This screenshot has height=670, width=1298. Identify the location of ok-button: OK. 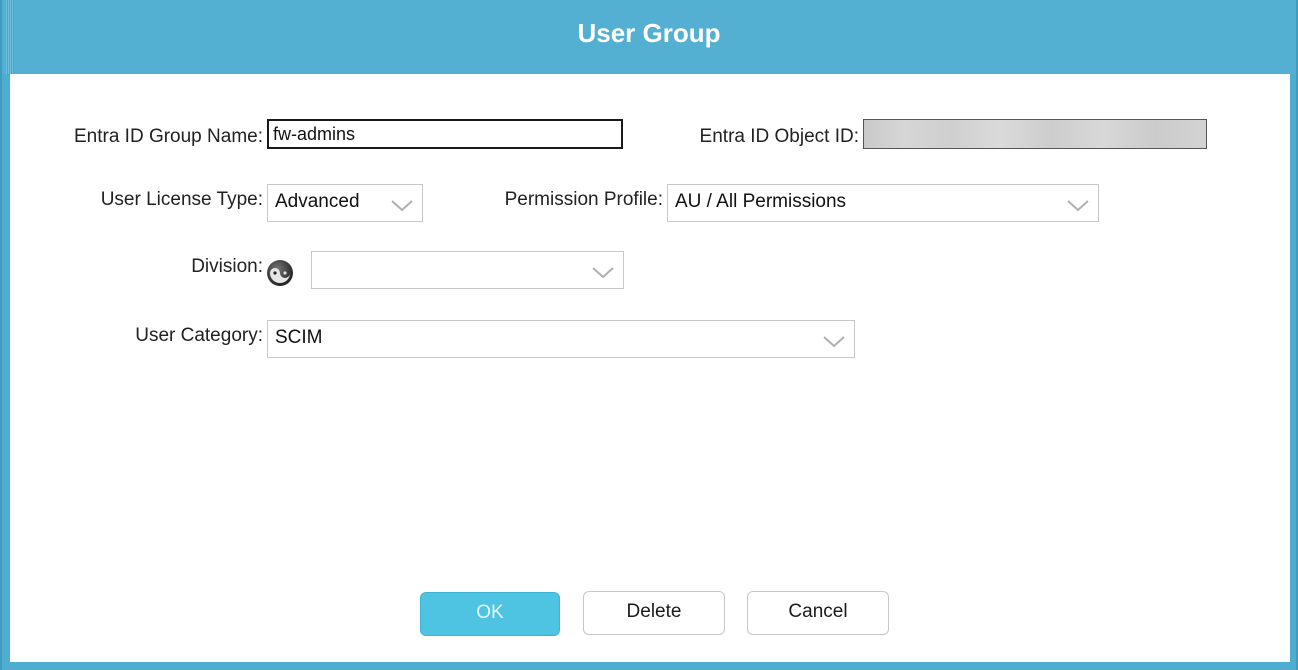
(490, 614).